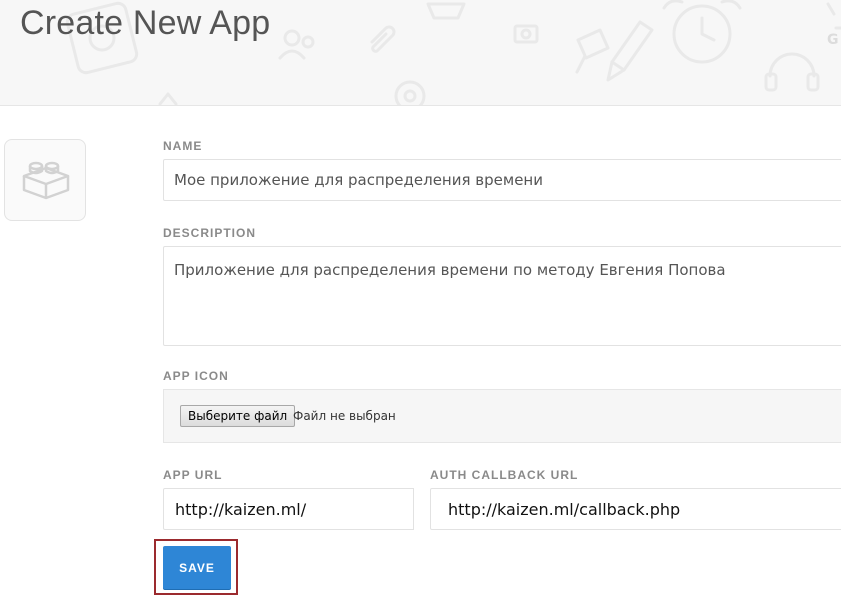 The image size is (841, 602). I want to click on auth-callback-url-label: AUTH CALLBACK URL, so click(504, 475).